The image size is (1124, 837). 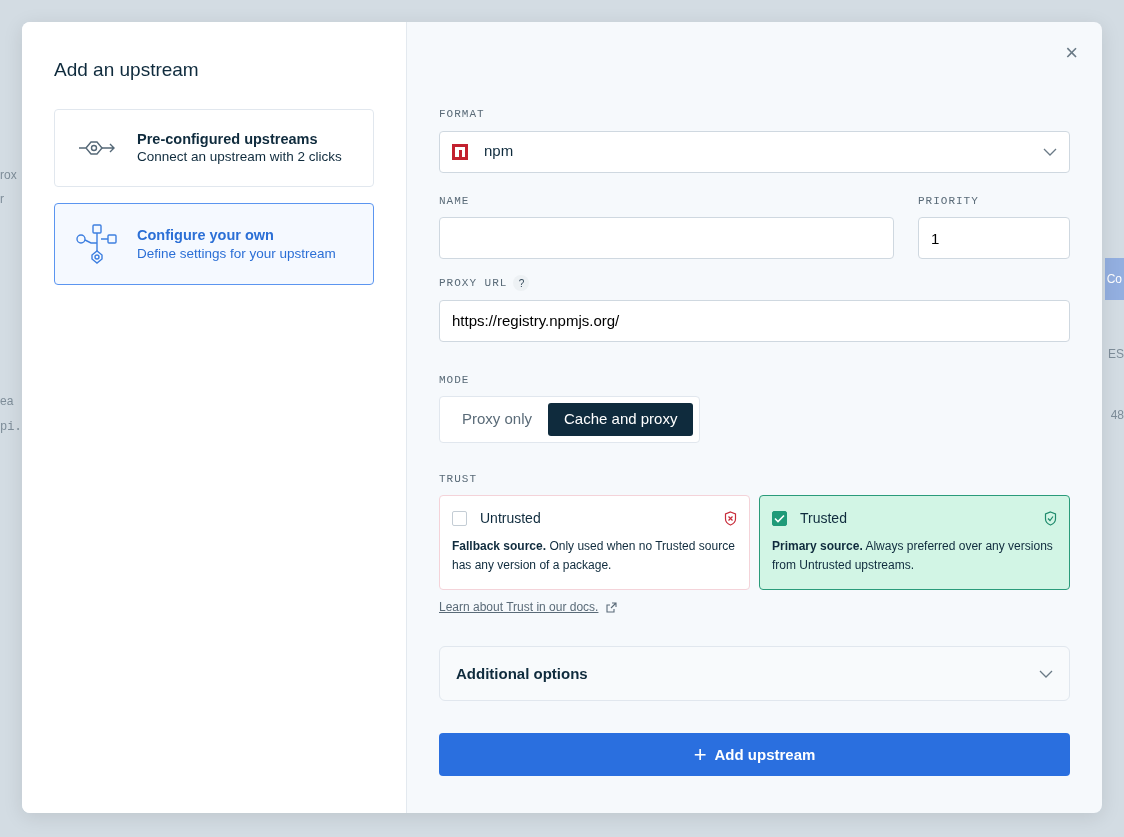 What do you see at coordinates (473, 283) in the screenshot?
I see `field-label: PROXY URL` at bounding box center [473, 283].